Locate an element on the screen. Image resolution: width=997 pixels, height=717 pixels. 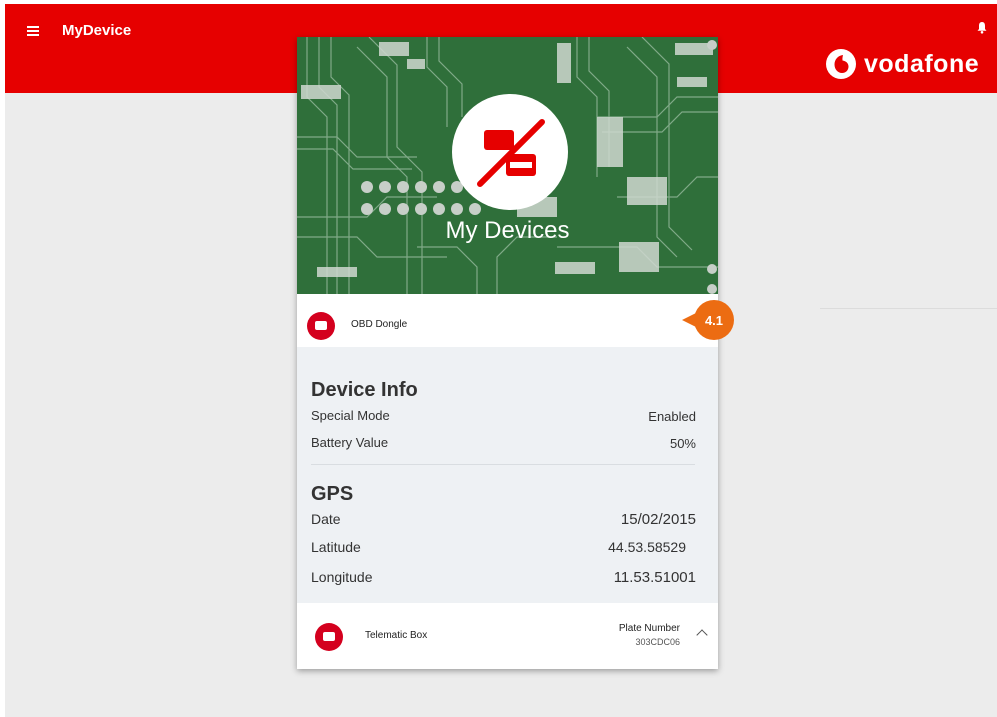
date-value: 15/02/2015 is located at coordinates (658, 519).